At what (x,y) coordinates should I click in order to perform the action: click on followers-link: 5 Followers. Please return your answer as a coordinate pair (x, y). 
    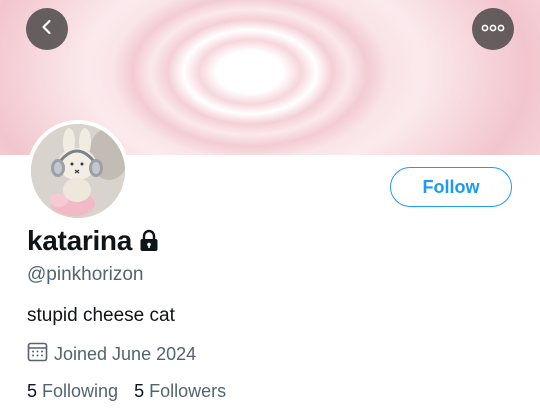
    Looking at the image, I should click on (180, 391).